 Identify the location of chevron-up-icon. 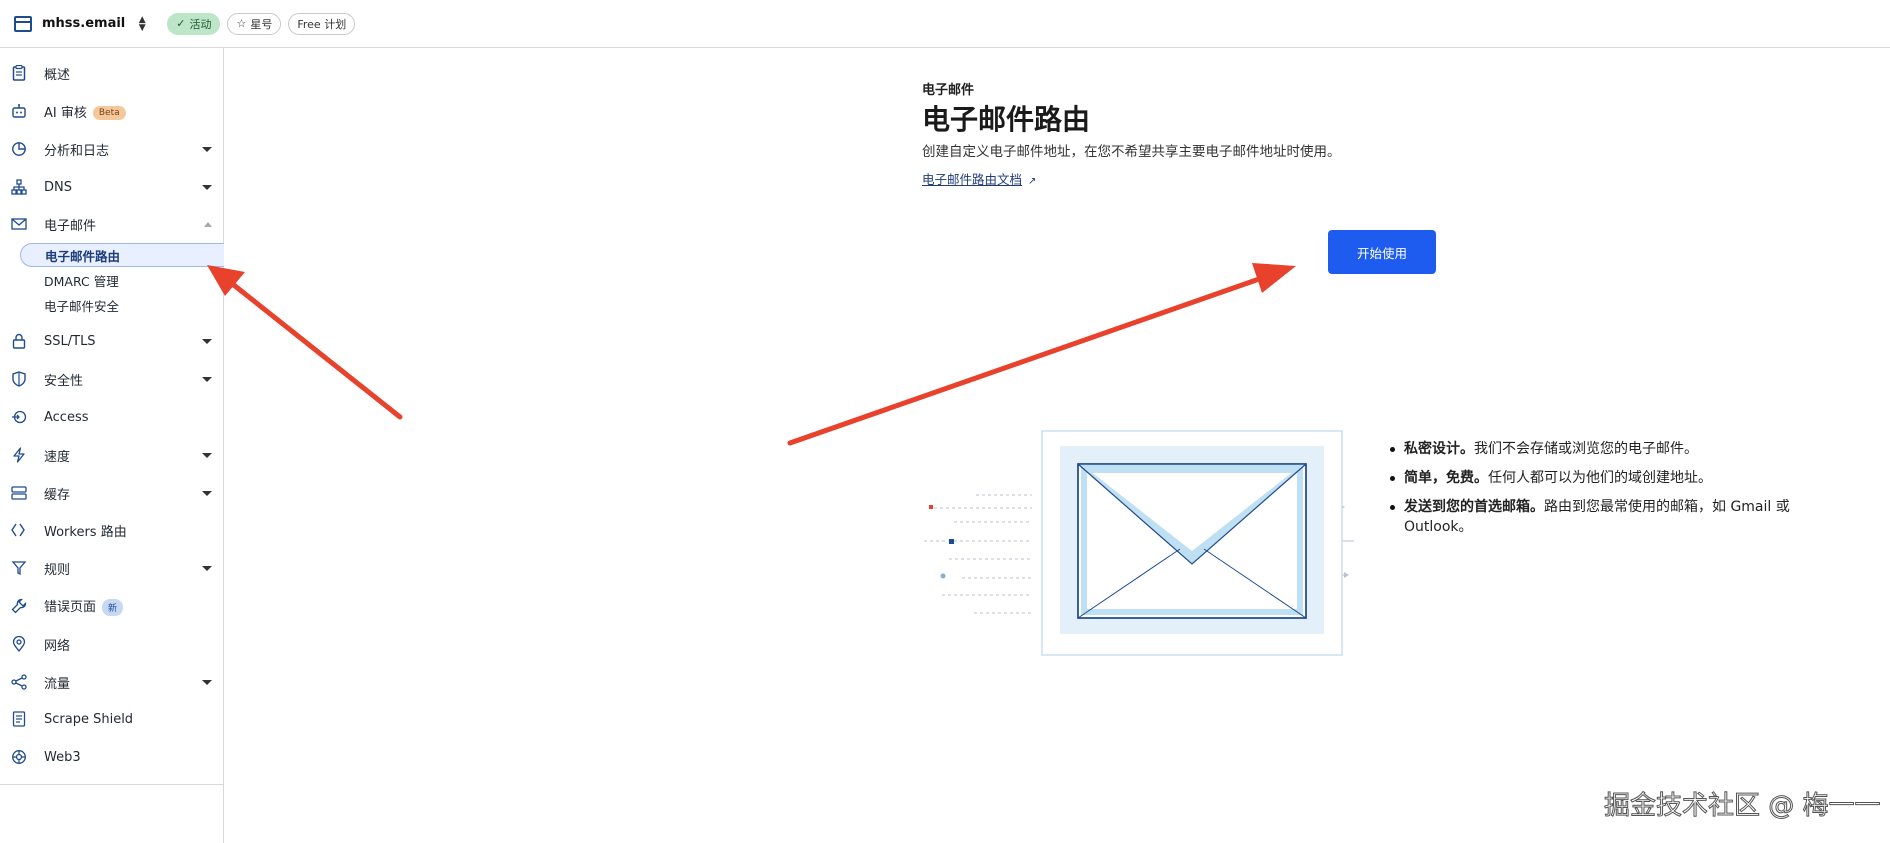
(208, 224).